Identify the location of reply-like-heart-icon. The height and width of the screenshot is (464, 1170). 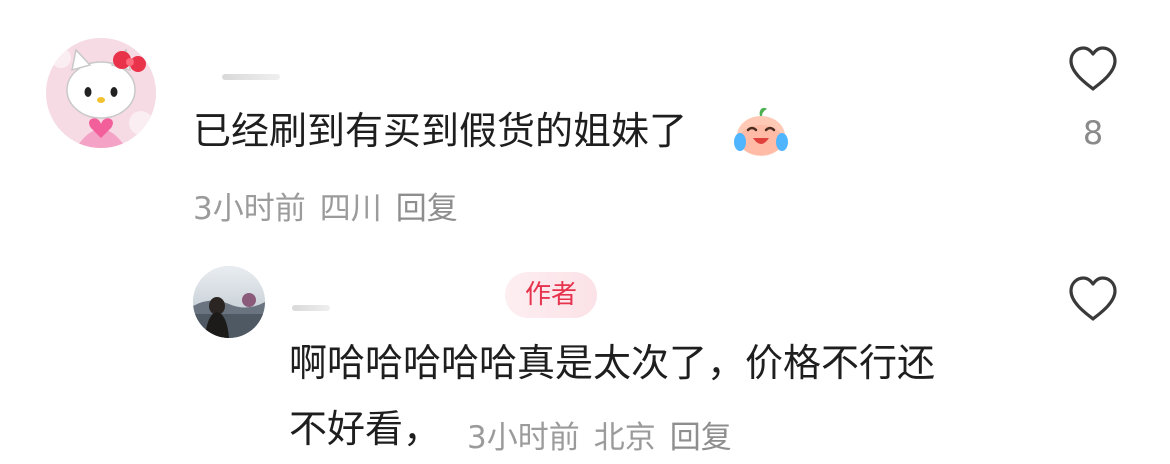
(1093, 299).